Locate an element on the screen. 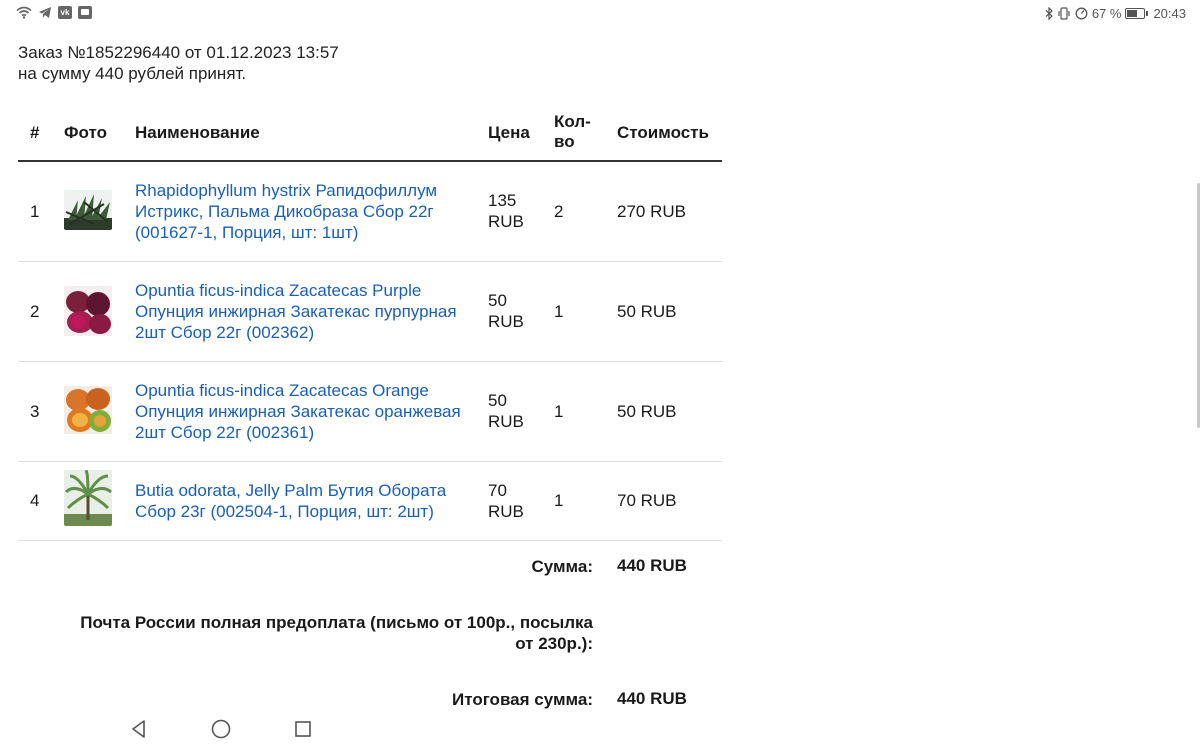  purple-fruit-photo-icon is located at coordinates (88, 311).